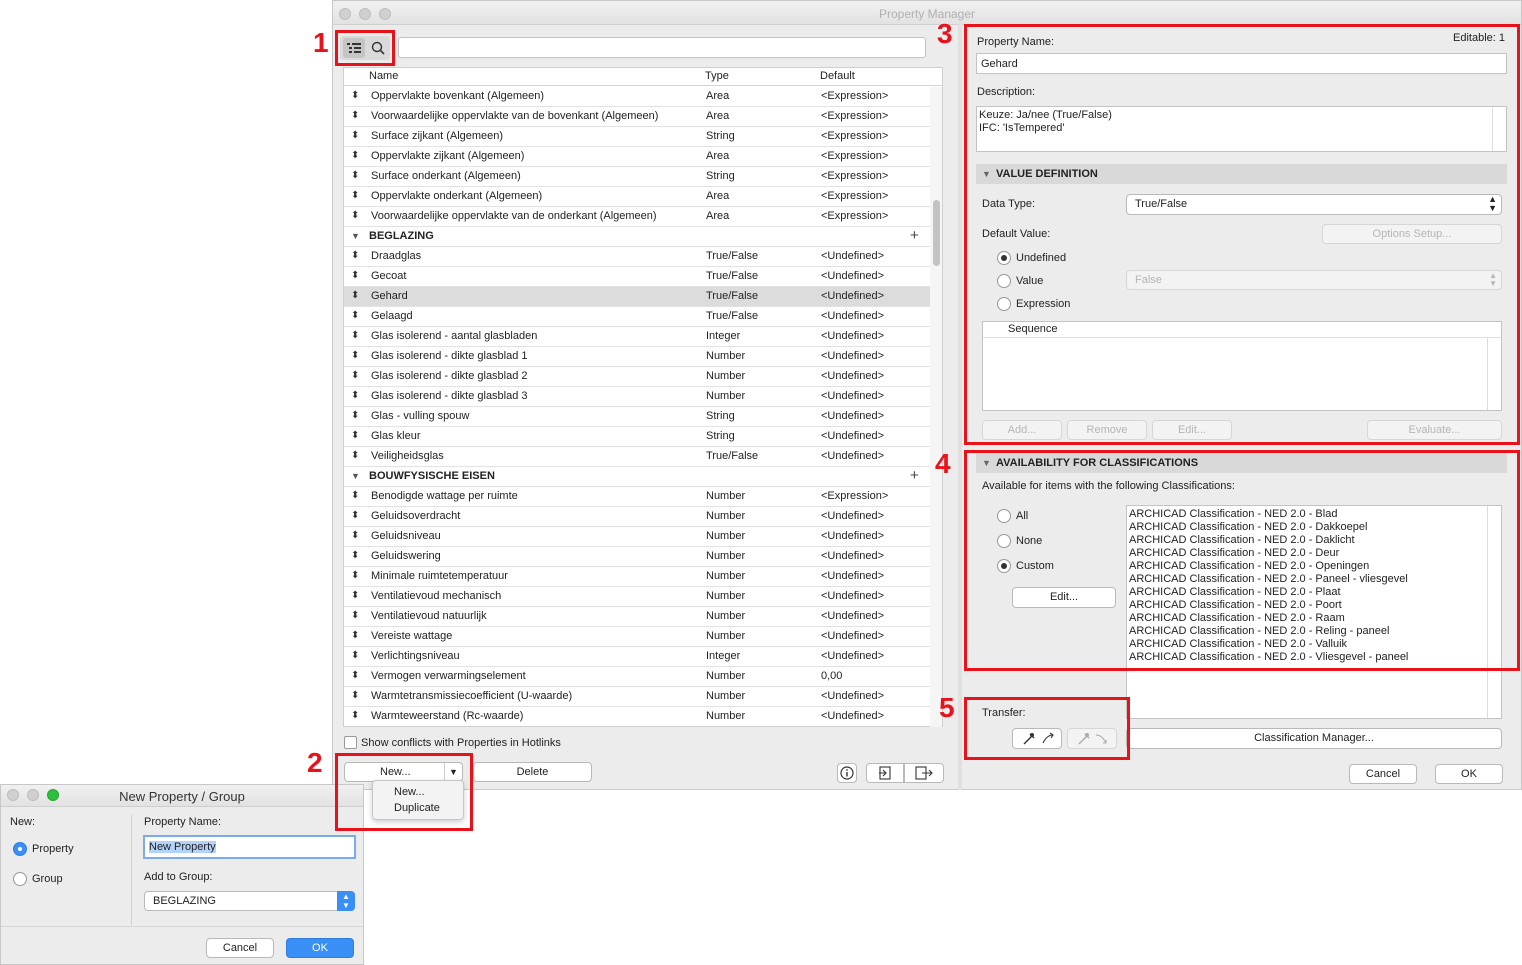  What do you see at coordinates (717, 76) in the screenshot?
I see `column-type-header: Type` at bounding box center [717, 76].